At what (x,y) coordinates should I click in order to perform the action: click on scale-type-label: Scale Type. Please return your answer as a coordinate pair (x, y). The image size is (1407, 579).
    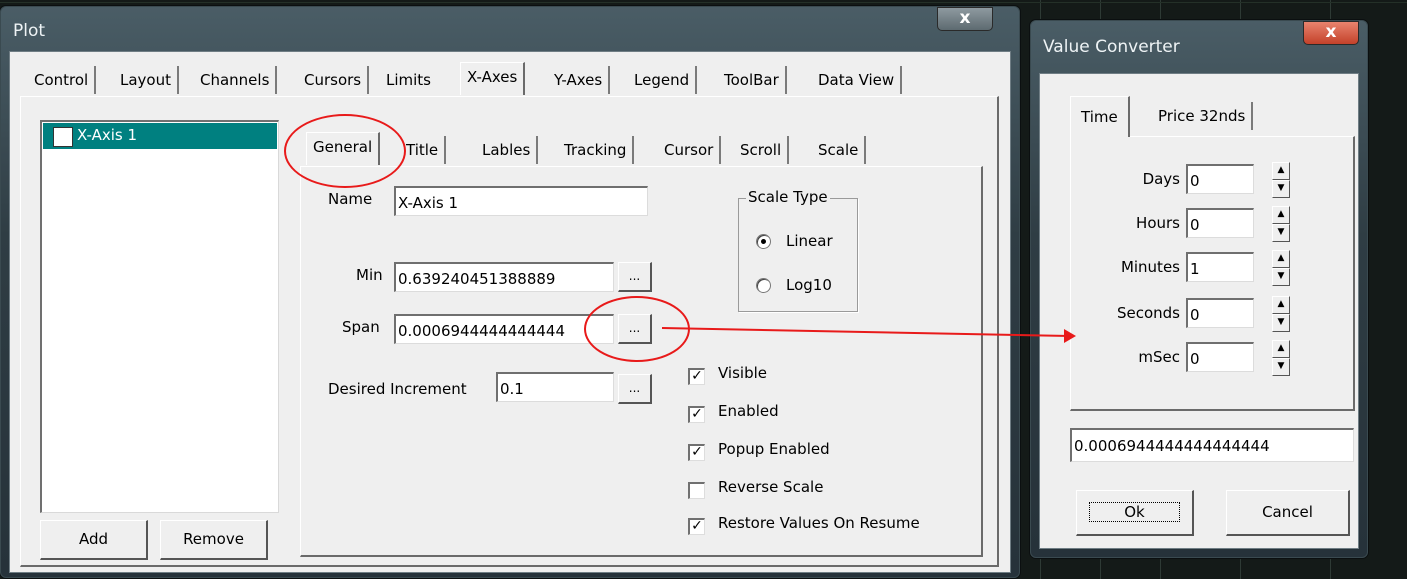
    Looking at the image, I should click on (788, 197).